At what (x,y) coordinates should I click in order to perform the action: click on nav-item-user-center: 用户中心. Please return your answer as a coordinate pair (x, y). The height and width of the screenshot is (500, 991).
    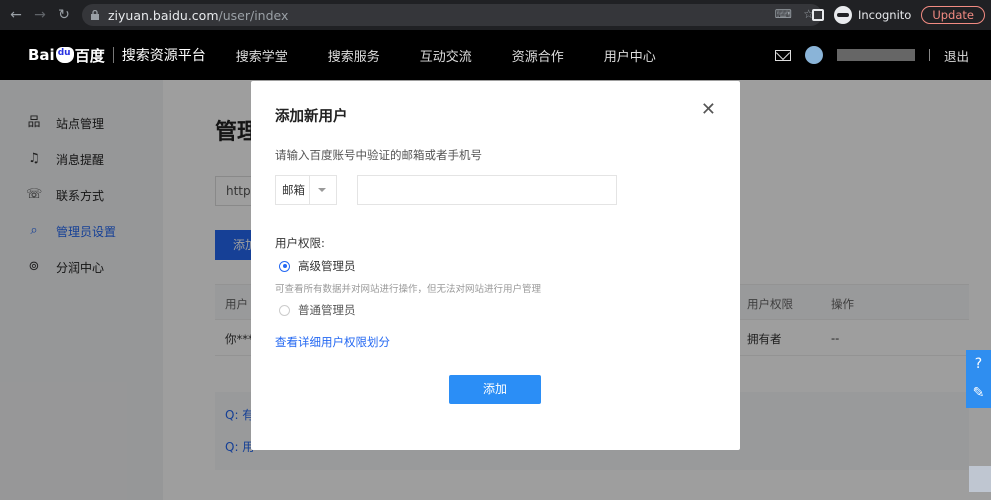
    Looking at the image, I should click on (630, 55).